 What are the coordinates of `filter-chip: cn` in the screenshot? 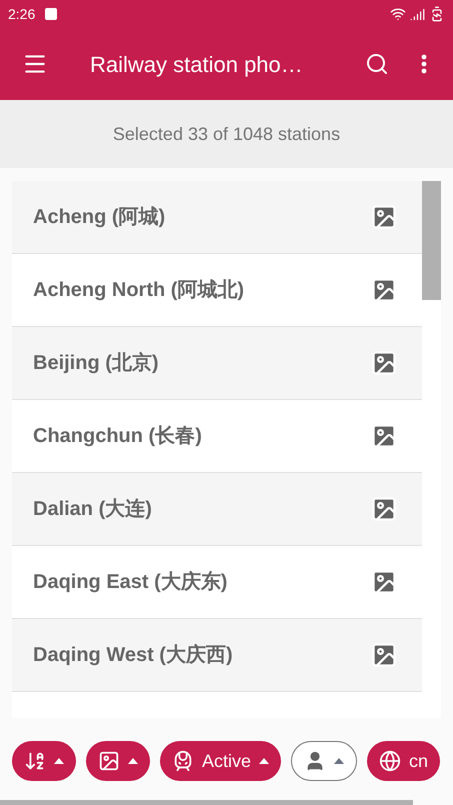 It's located at (403, 761).